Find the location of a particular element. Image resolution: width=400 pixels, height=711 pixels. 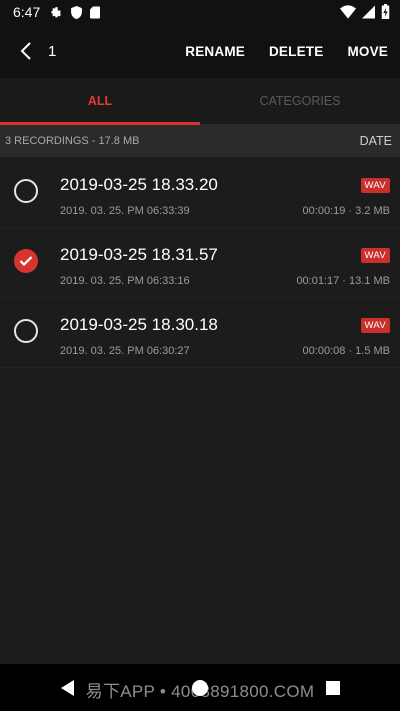

delete-button: DELETE is located at coordinates (296, 51).